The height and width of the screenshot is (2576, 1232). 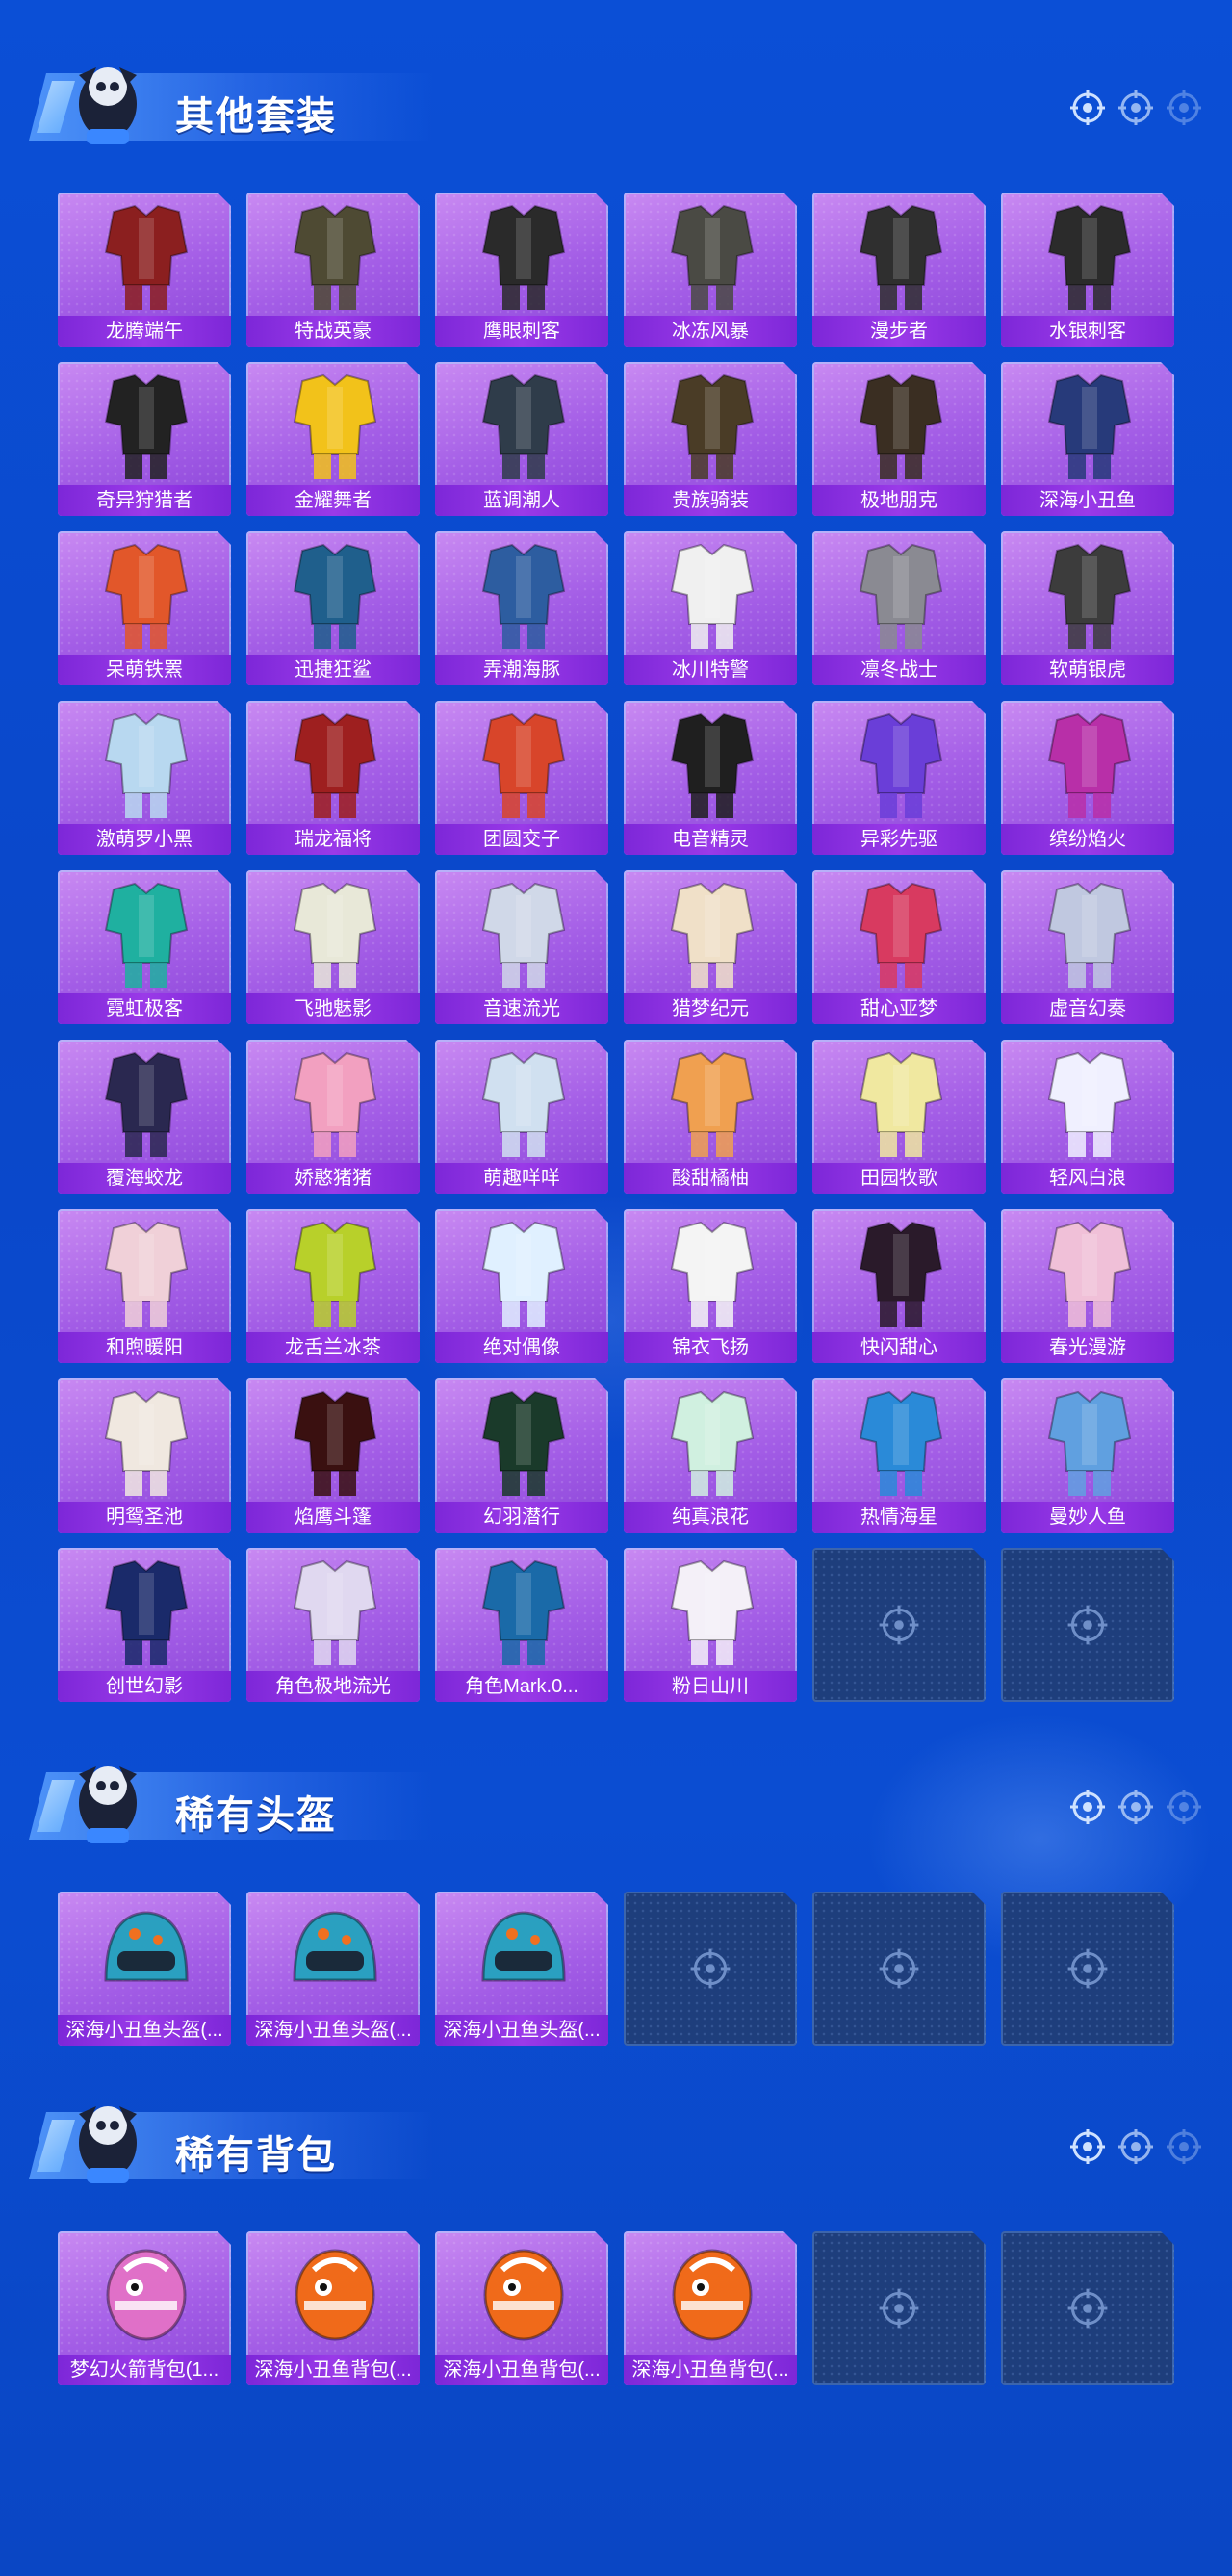 I want to click on suit-card: 和煦暖阳, so click(x=144, y=1286).